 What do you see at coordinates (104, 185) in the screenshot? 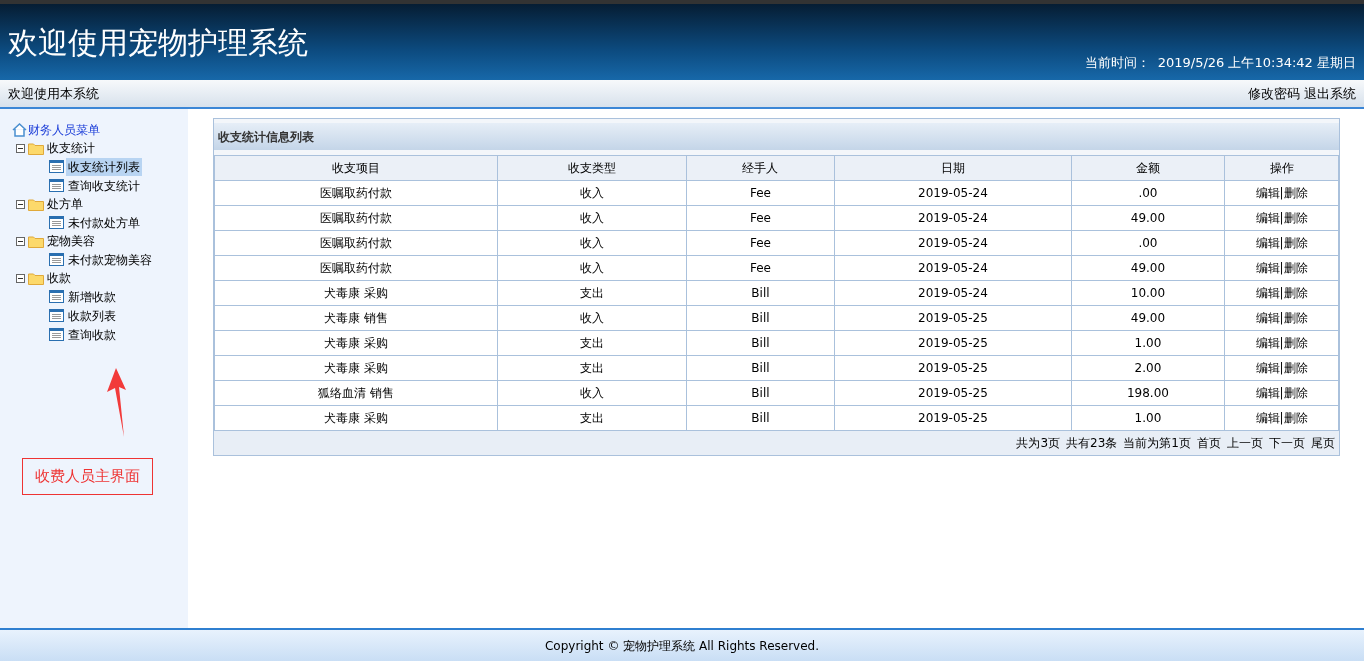
I see `tree-item: 查询收支统计` at bounding box center [104, 185].